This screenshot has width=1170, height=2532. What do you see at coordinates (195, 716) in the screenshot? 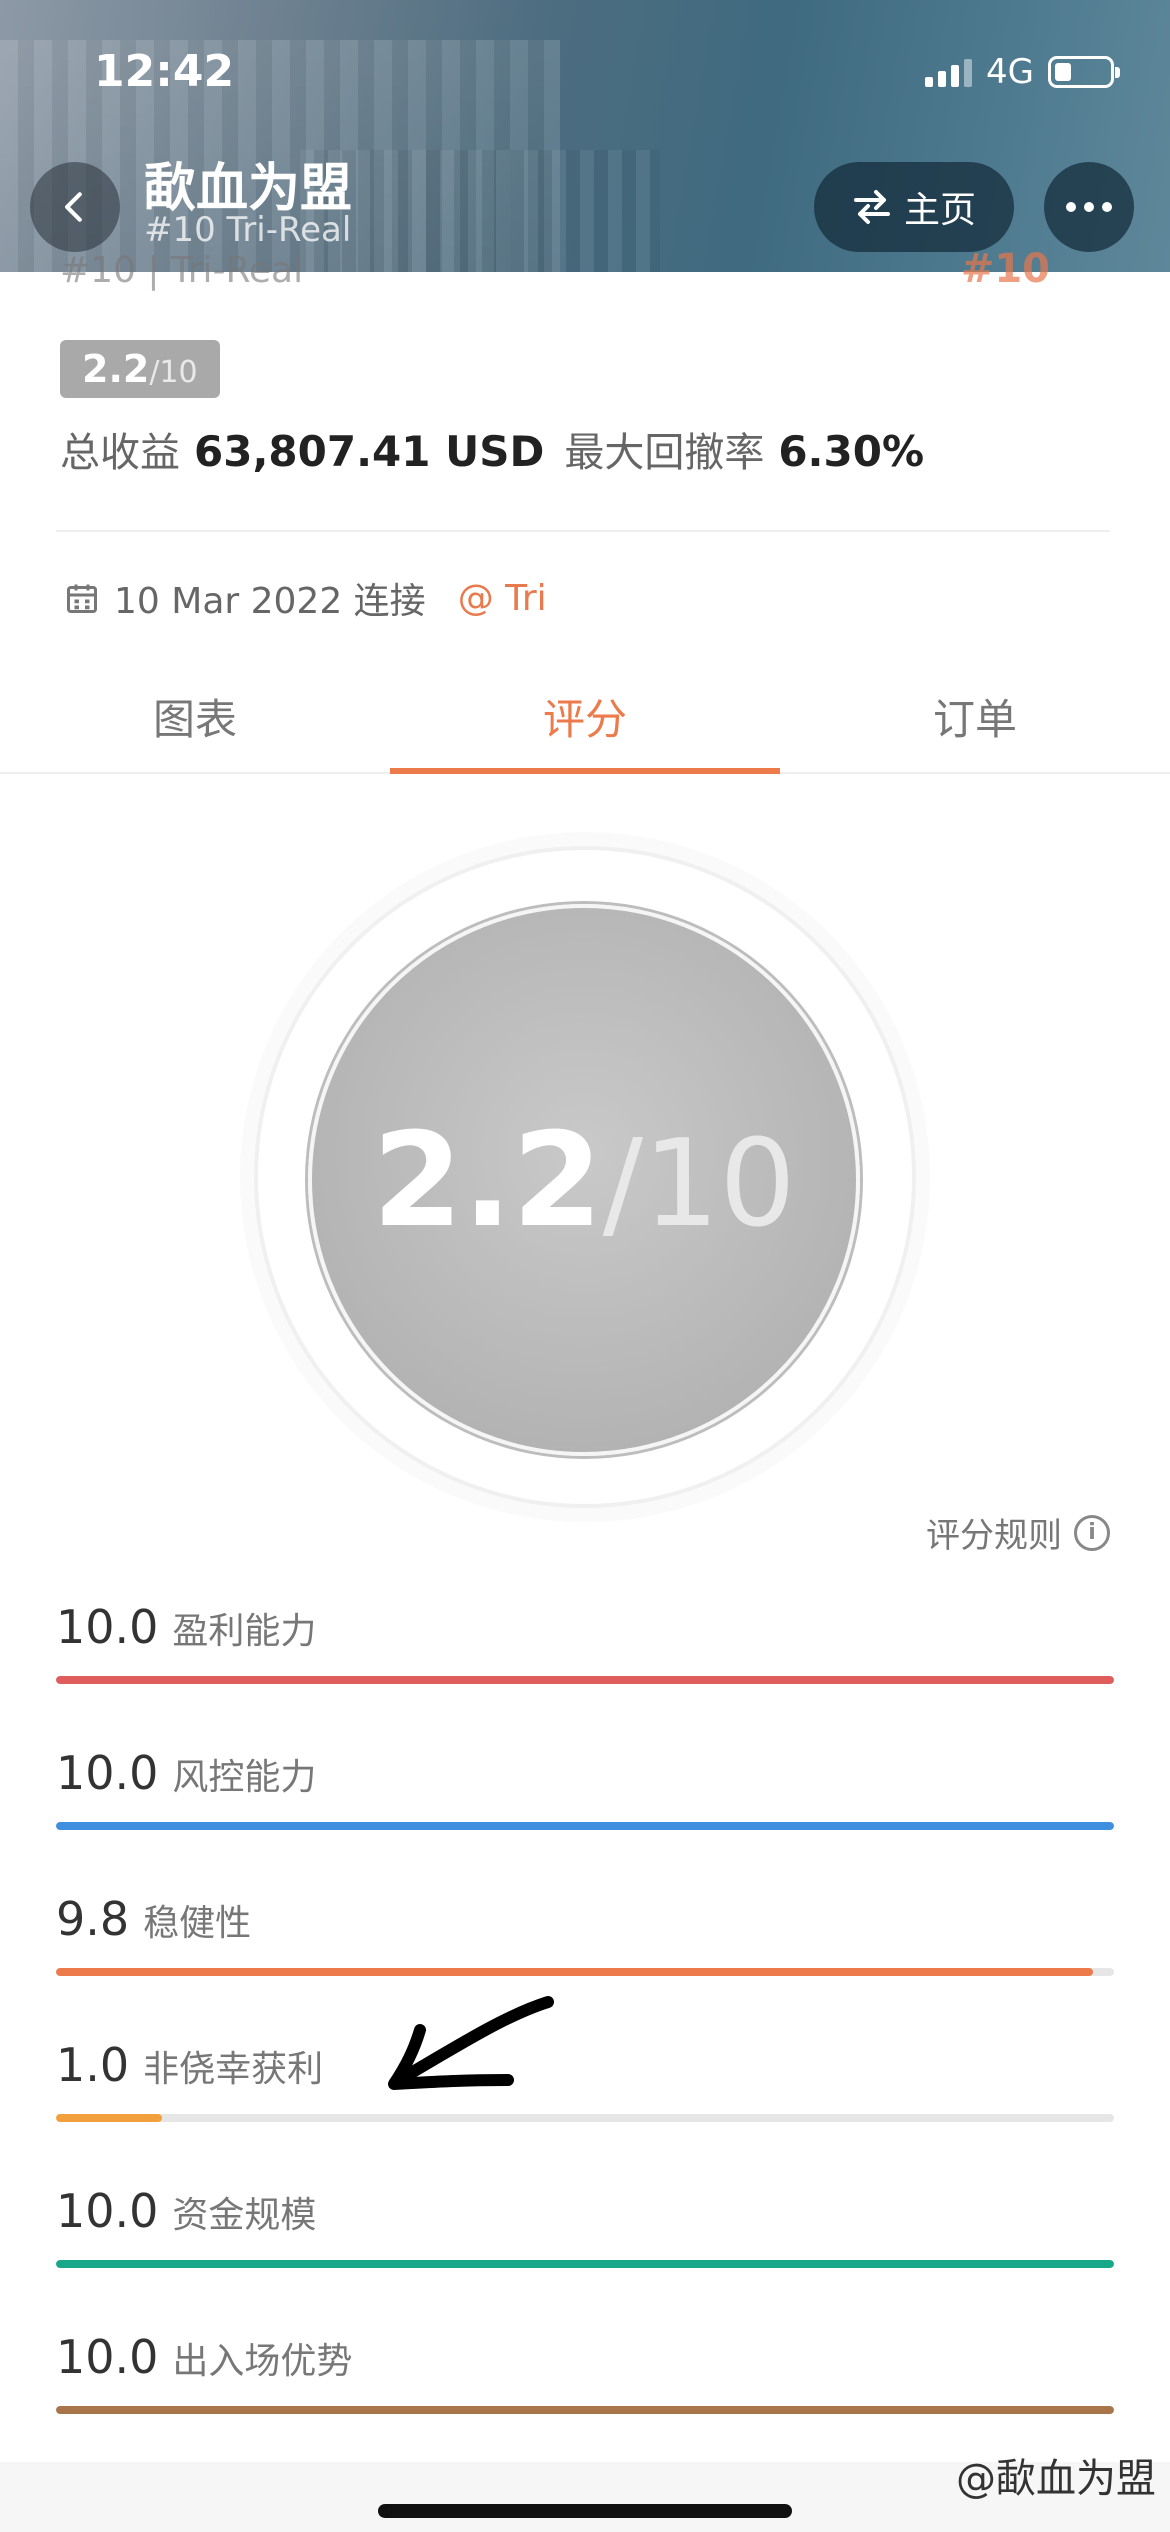
I see `tab-chart: 图表` at bounding box center [195, 716].